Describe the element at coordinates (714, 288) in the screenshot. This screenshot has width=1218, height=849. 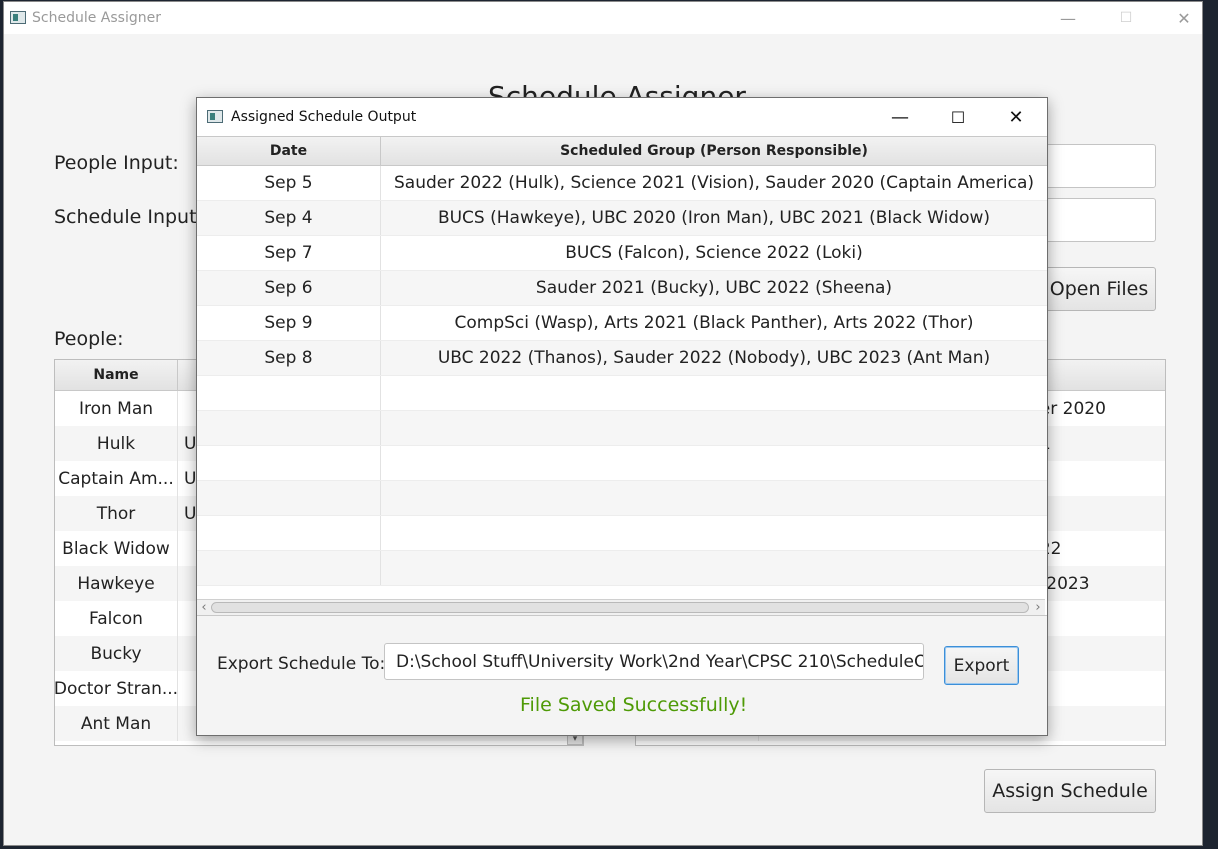
I see `group-cell: Sauder 2021 (Bucky), UBC 2022 (Sheena)` at that location.